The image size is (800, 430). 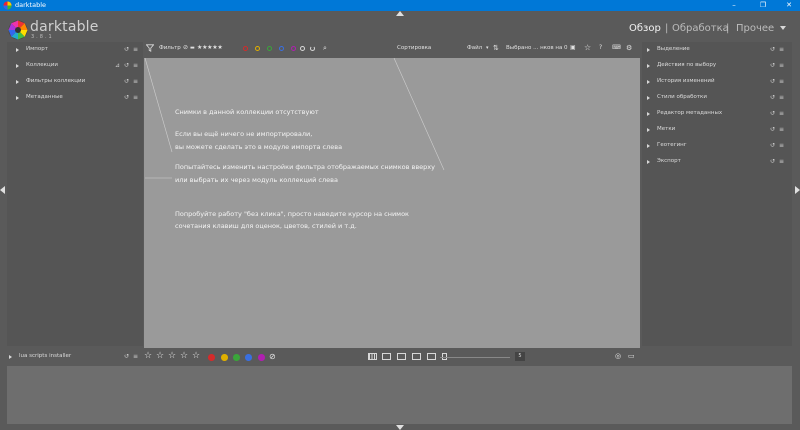 I want to click on color-label-purple, so click(x=261, y=357).